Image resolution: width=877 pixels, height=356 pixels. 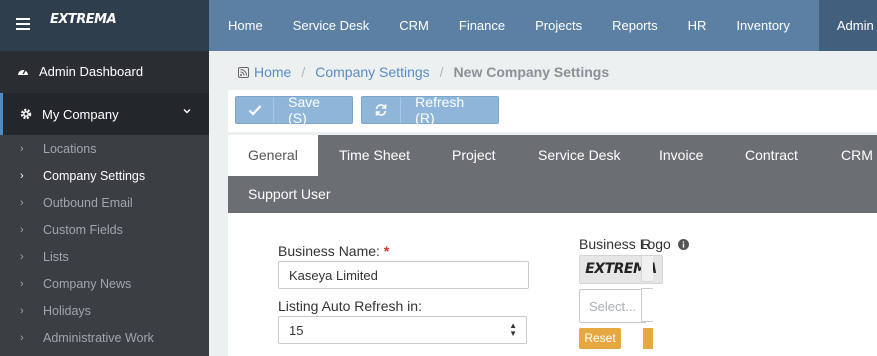 I want to click on right-column-preview-partial, so click(x=647, y=268).